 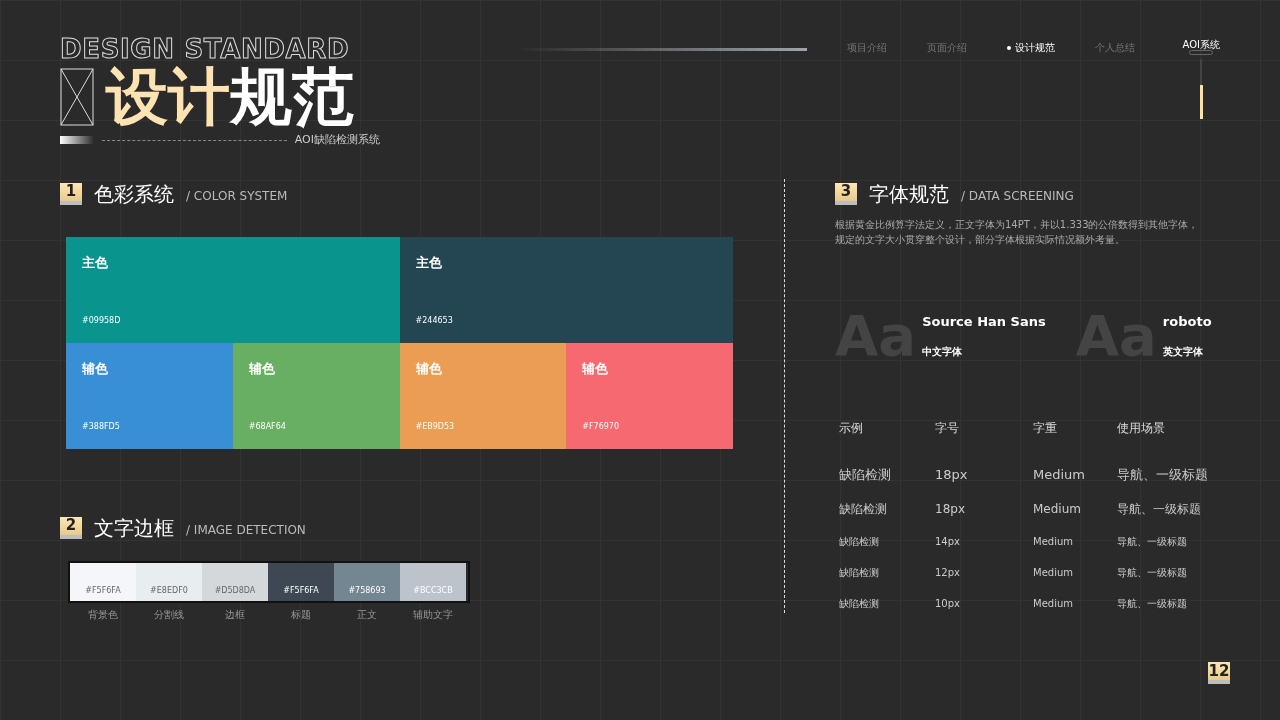 What do you see at coordinates (435, 426) in the screenshot?
I see `color-hex: #EB9D53` at bounding box center [435, 426].